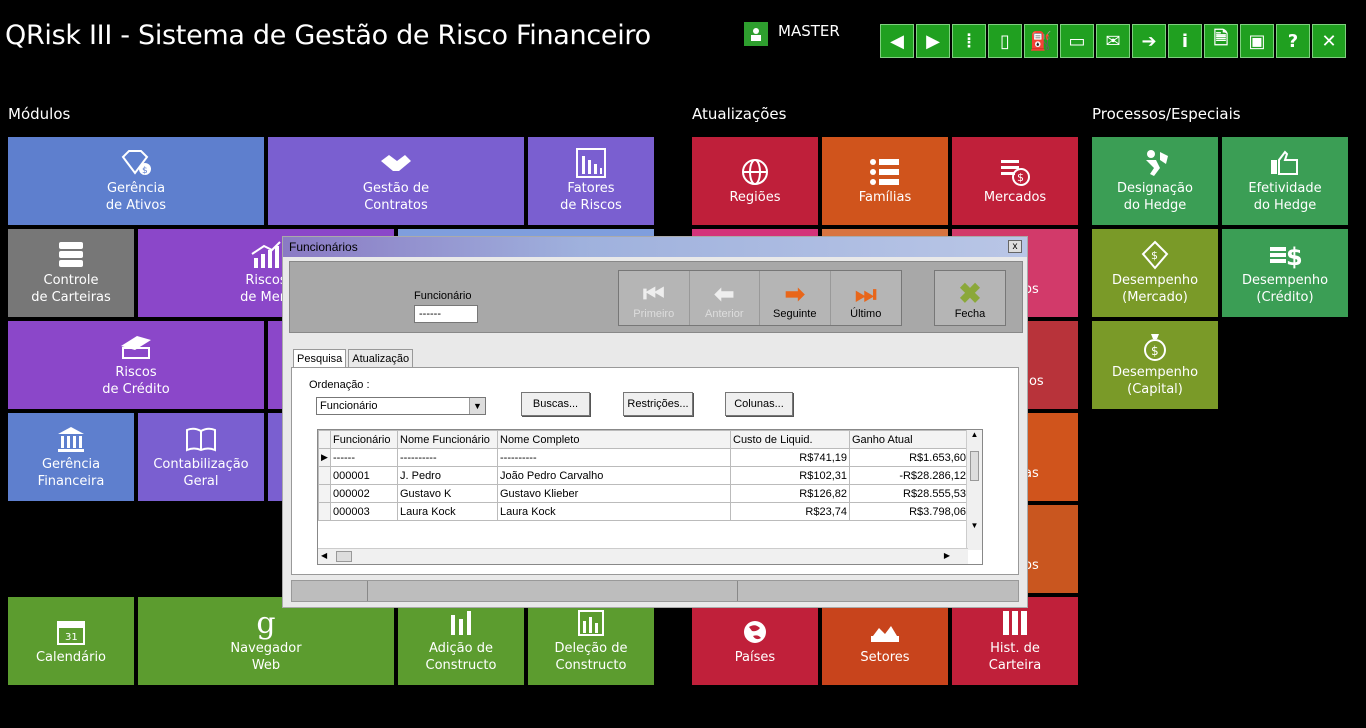 Image resolution: width=1366 pixels, height=728 pixels. What do you see at coordinates (790, 511) in the screenshot?
I see `table-cell: R$23,74` at bounding box center [790, 511].